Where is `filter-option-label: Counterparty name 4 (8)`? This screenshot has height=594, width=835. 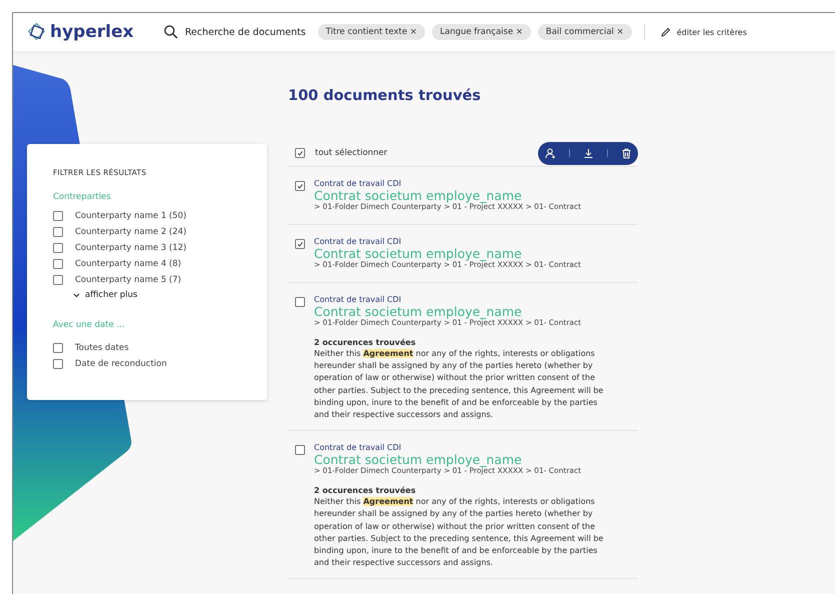
filter-option-label: Counterparty name 4 (8) is located at coordinates (128, 264).